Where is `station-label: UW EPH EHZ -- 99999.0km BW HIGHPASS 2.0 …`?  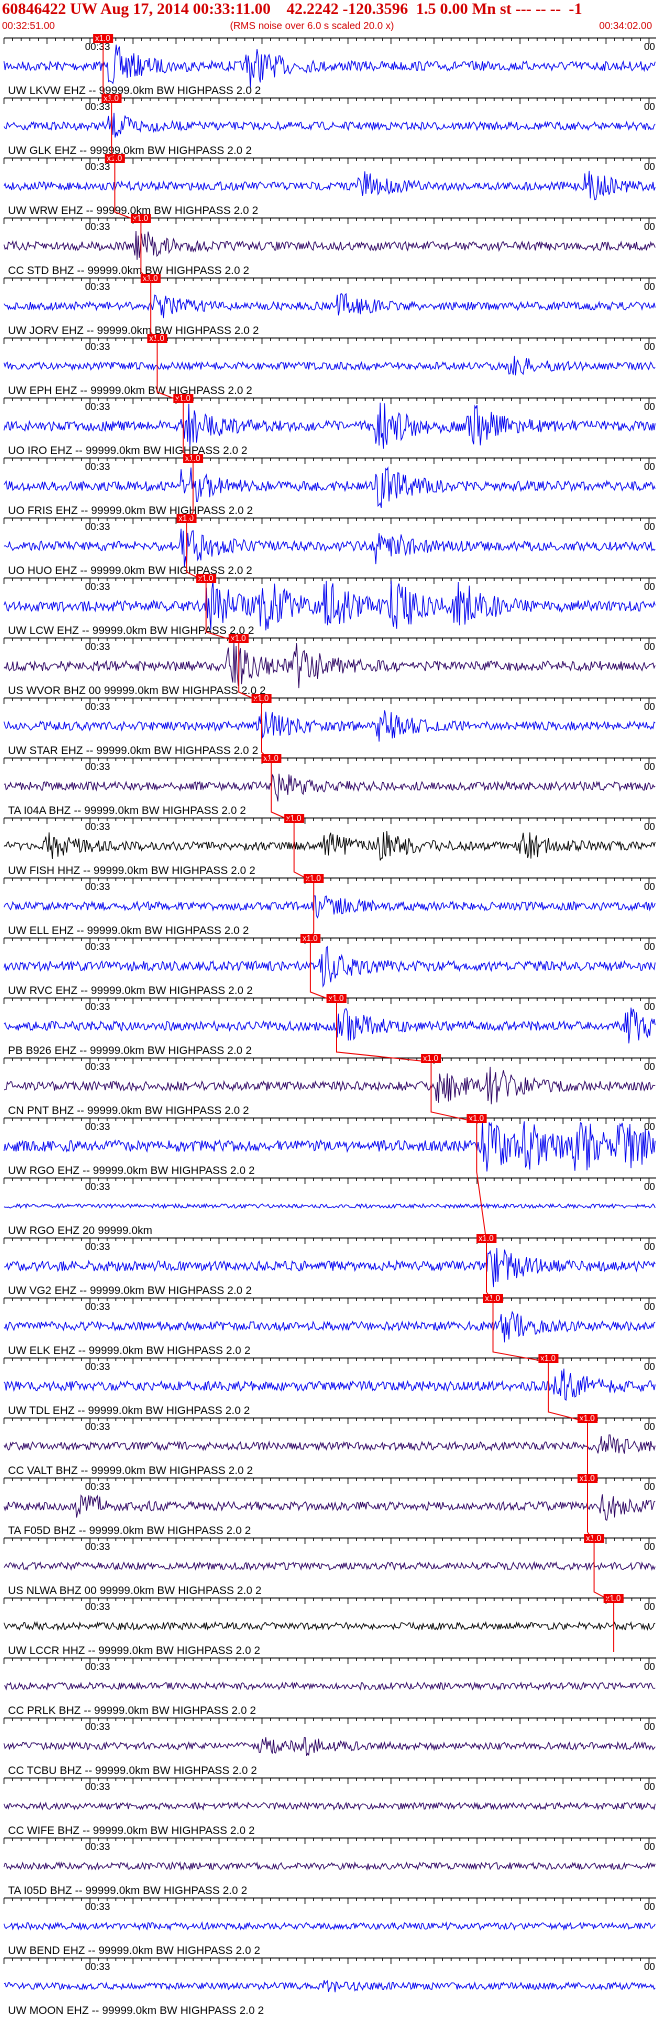
station-label: UW EPH EHZ -- 99999.0km BW HIGHPASS 2.0 … is located at coordinates (130, 391).